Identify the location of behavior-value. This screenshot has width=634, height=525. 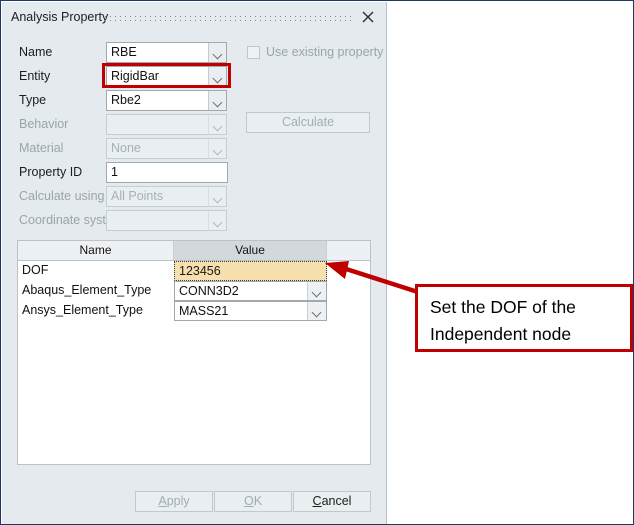
(157, 124).